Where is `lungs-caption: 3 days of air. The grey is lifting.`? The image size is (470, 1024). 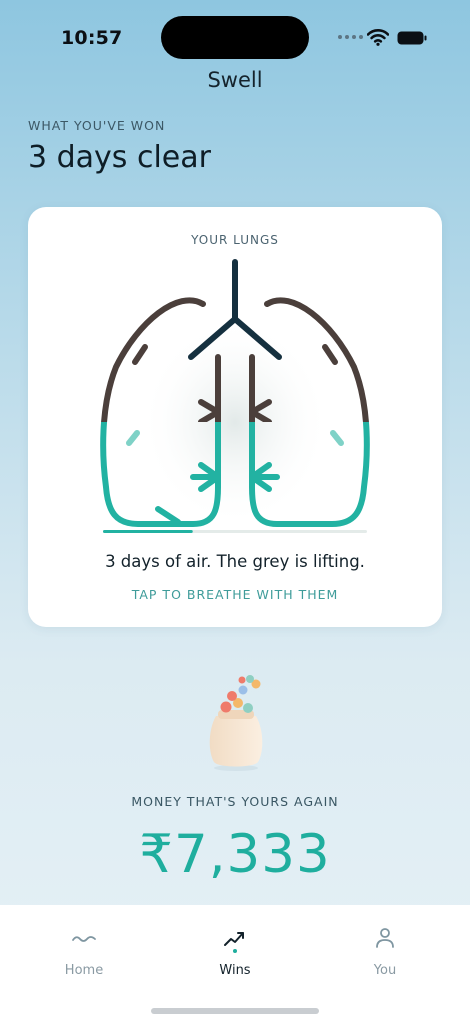 lungs-caption: 3 days of air. The grey is lifting. is located at coordinates (235, 561).